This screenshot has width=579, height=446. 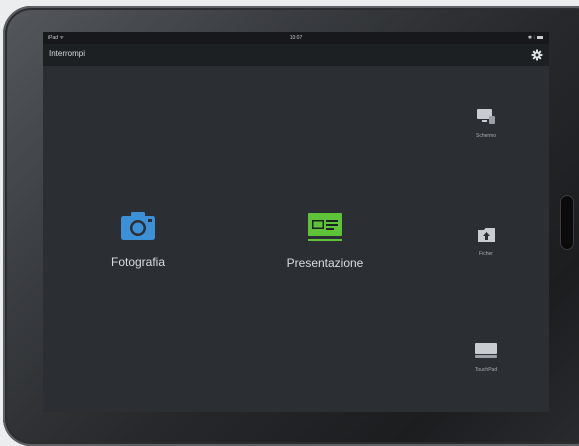 I want to click on file-icon, so click(x=486, y=237).